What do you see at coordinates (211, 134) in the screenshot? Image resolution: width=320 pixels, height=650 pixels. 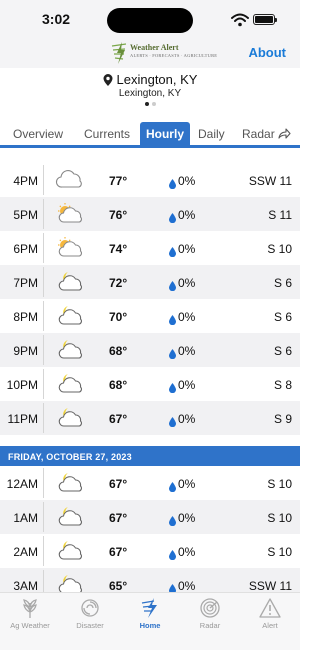 I see `tab-daily: Daily` at bounding box center [211, 134].